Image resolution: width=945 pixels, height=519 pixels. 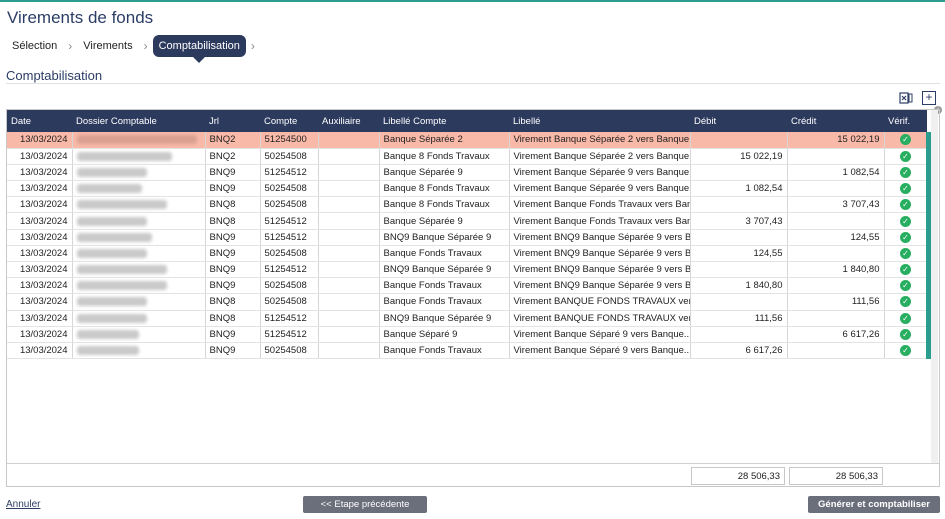 I want to click on vertical-scrollbar, so click(x=934, y=286).